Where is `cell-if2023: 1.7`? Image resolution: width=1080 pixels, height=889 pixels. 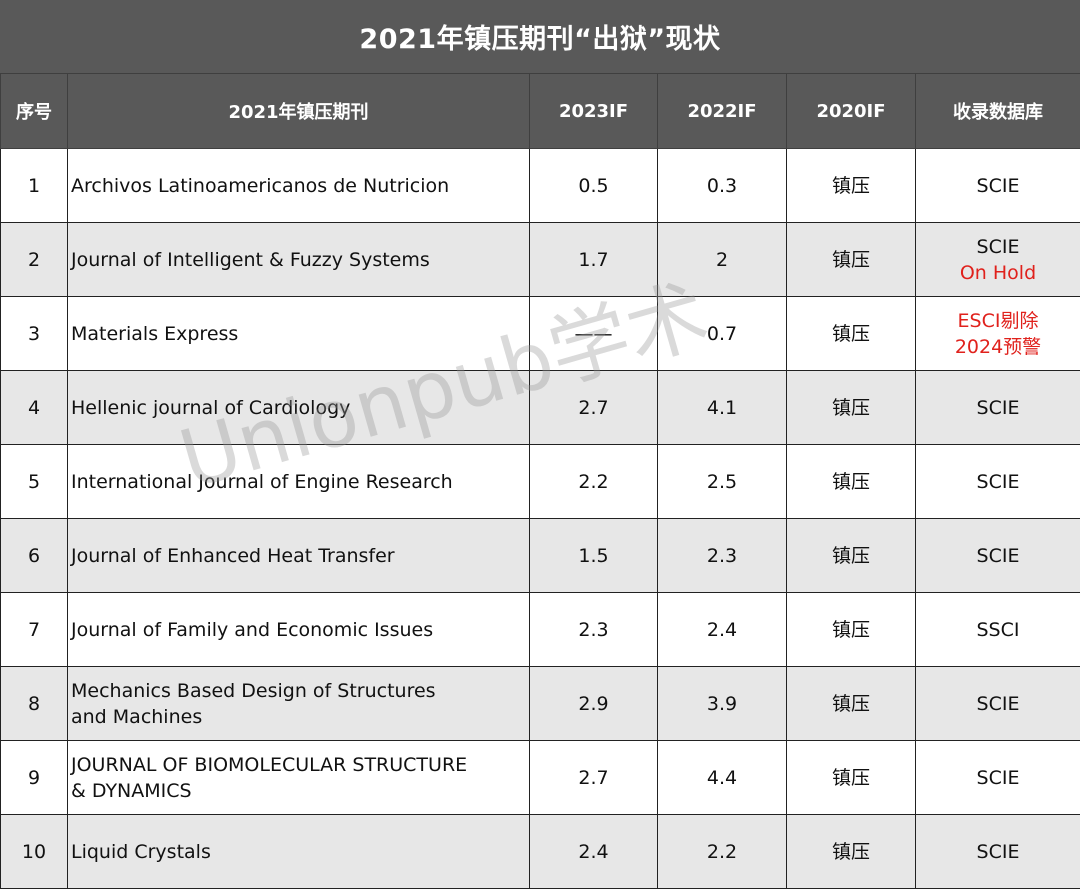 cell-if2023: 1.7 is located at coordinates (594, 260).